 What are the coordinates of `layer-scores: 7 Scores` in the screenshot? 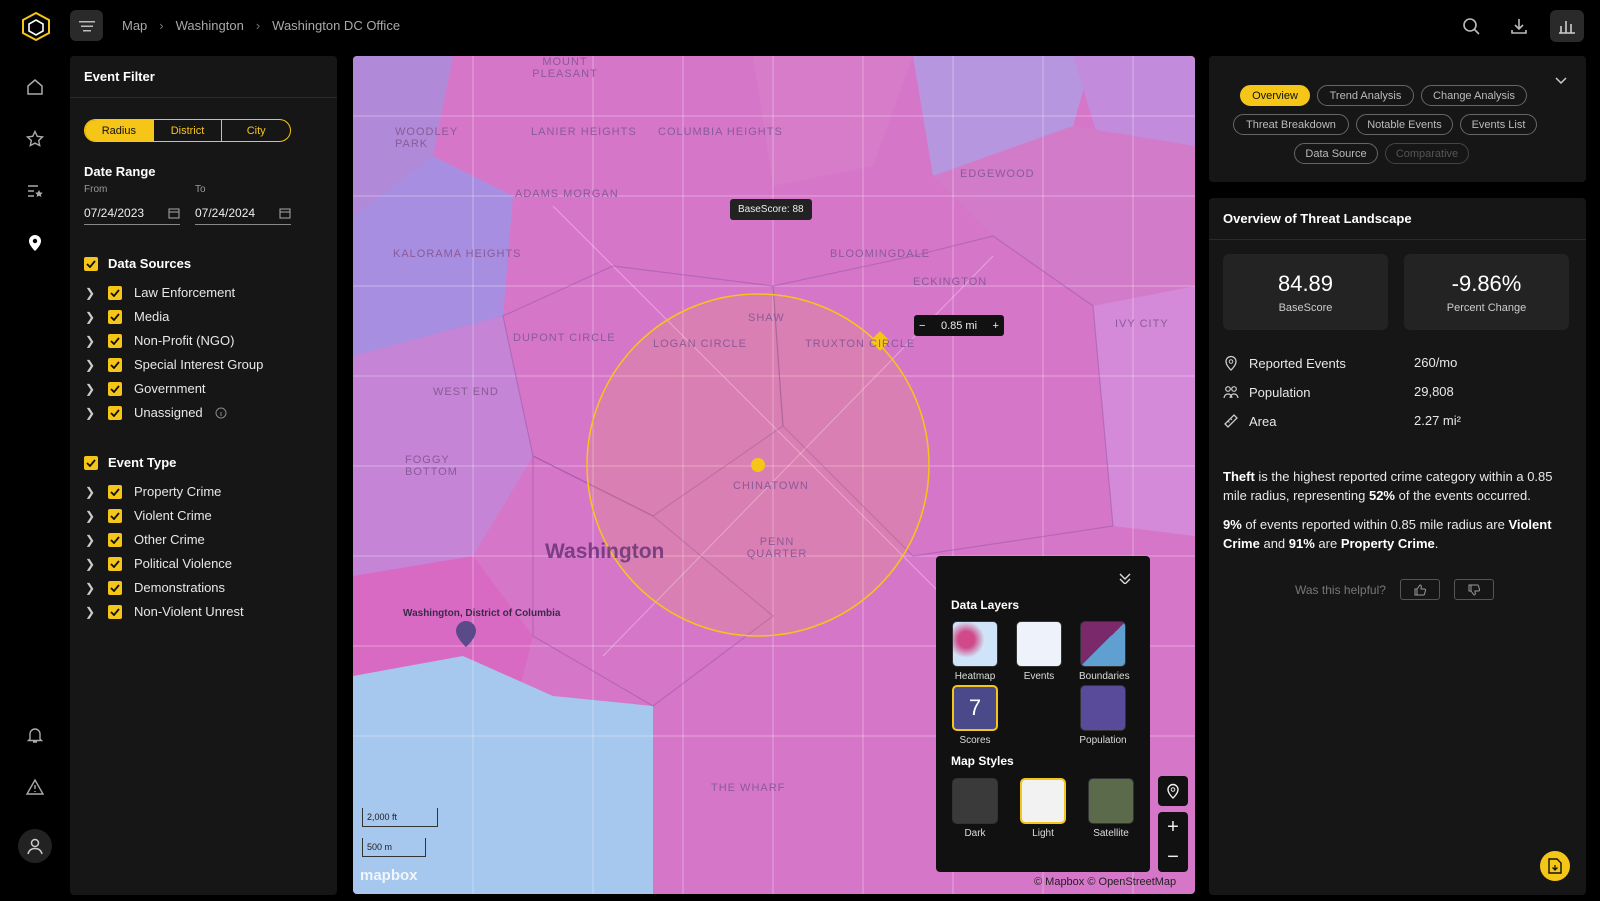 It's located at (975, 715).